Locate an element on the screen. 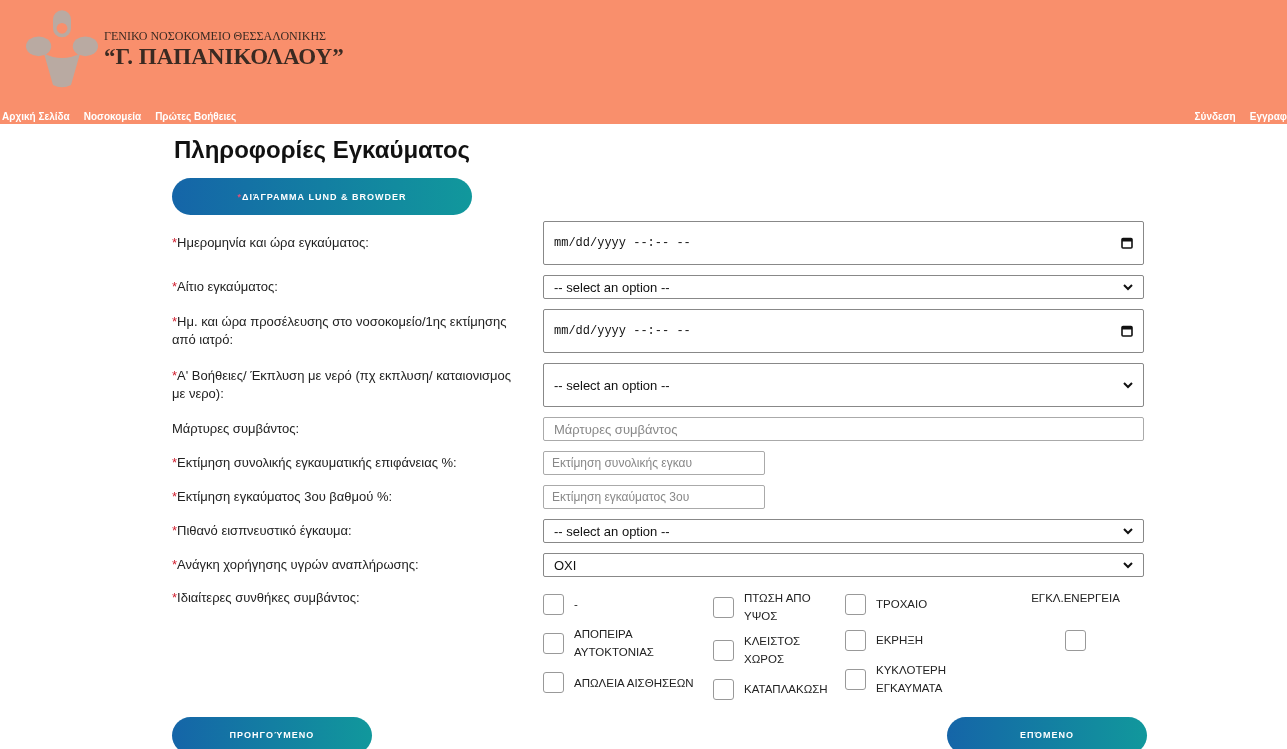  checkbox-label: ΑΠΟΠΕΙΡΑ ΑΥΤΟΚΤΟΝΙΑΣ is located at coordinates (614, 644).